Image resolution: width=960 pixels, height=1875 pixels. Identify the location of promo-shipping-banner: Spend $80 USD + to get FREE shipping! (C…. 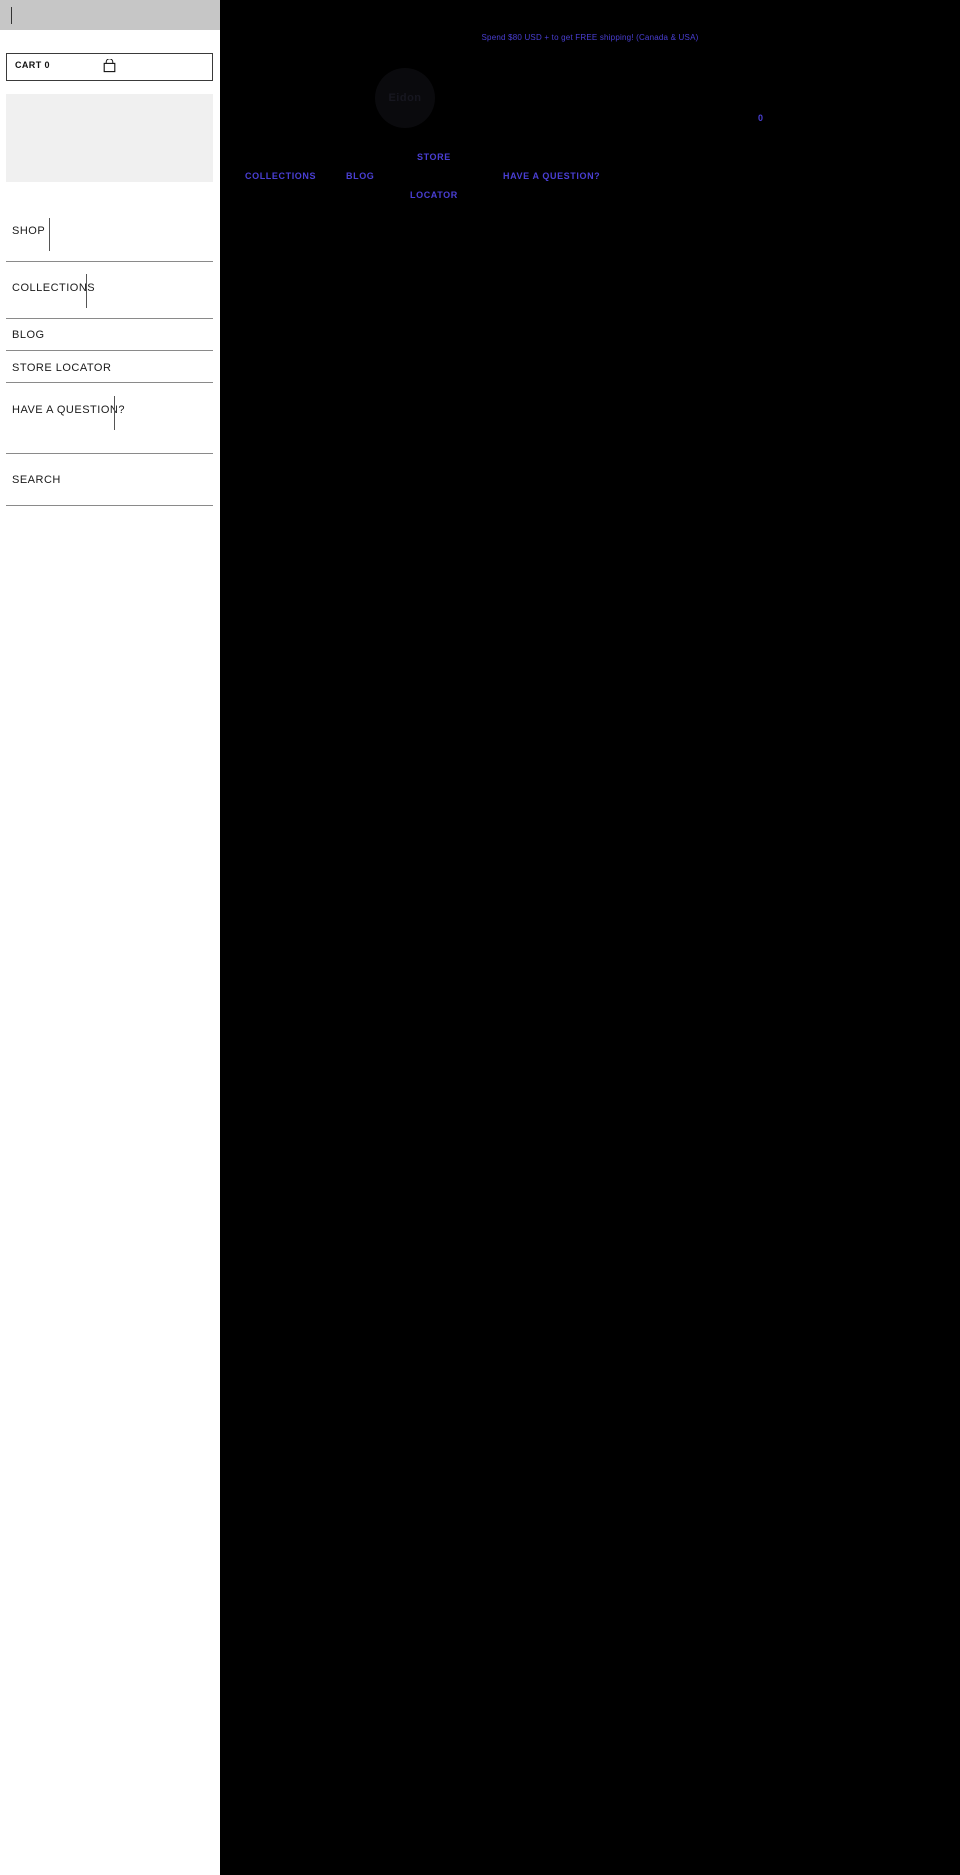
(590, 37).